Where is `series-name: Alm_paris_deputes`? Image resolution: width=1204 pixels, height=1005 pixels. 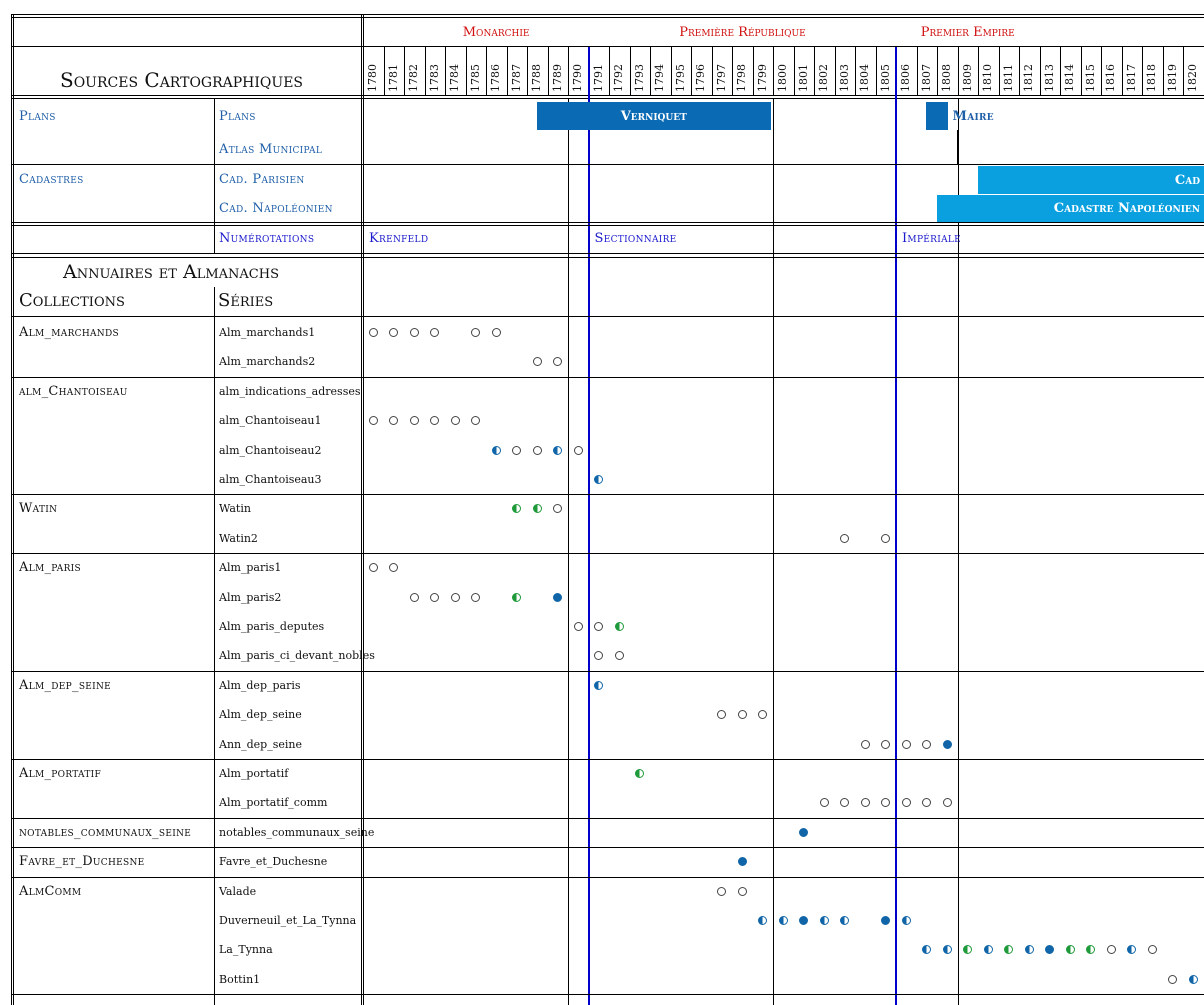
series-name: Alm_paris_deputes is located at coordinates (272, 626).